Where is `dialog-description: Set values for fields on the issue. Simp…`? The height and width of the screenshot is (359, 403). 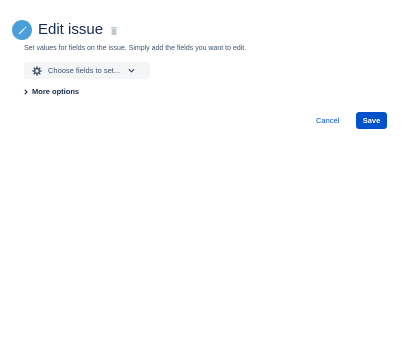
dialog-description: Set values for fields on the issue. Simp… is located at coordinates (135, 48).